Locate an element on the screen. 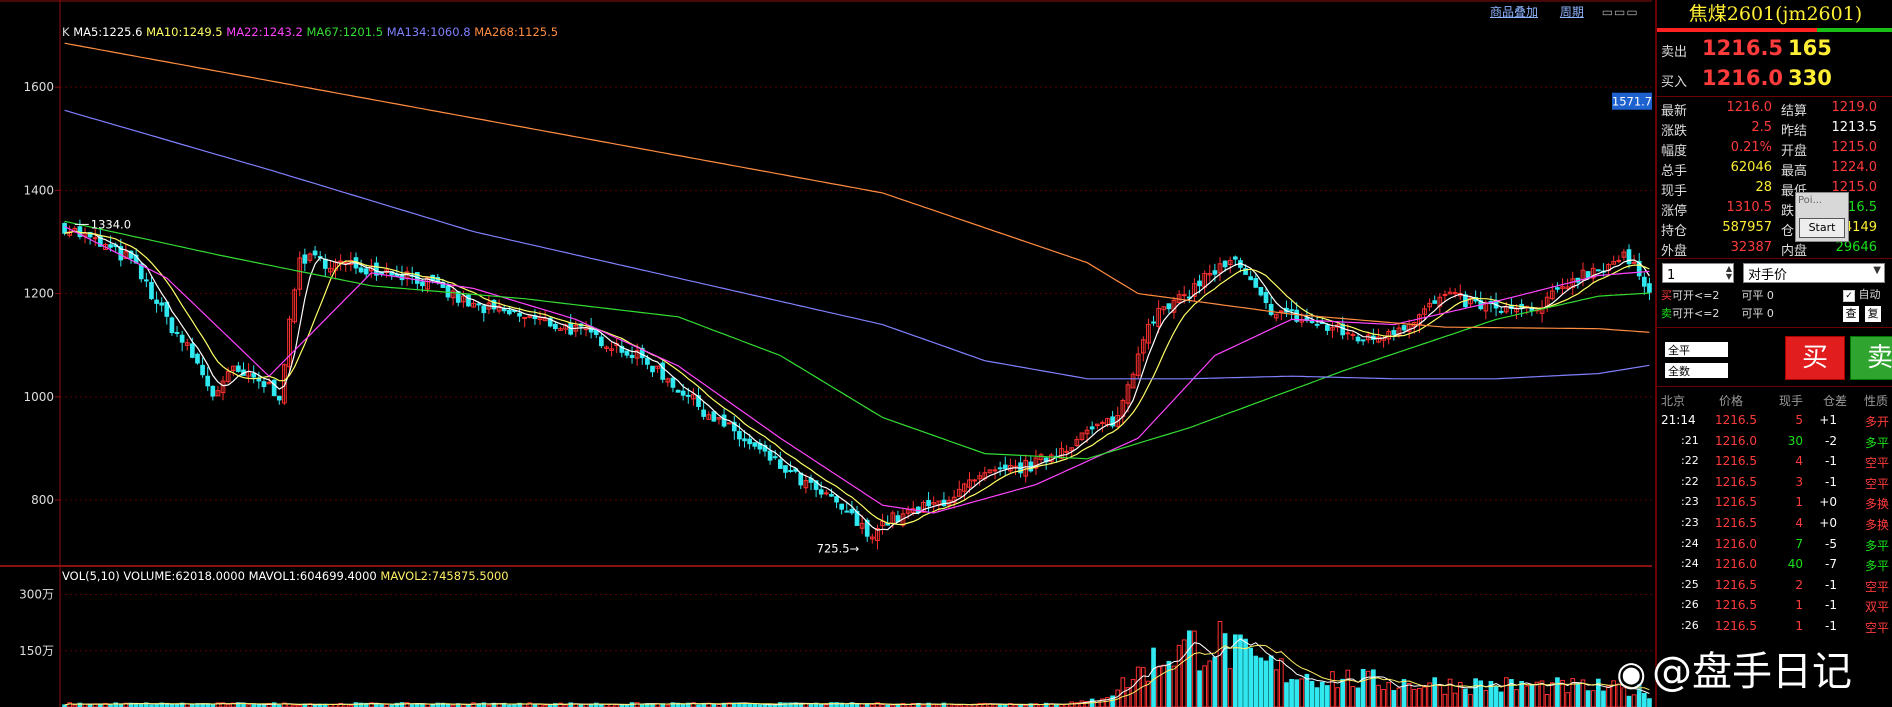 The height and width of the screenshot is (707, 1892). qty-spin-icon: ▲ ▼ is located at coordinates (1729, 273).